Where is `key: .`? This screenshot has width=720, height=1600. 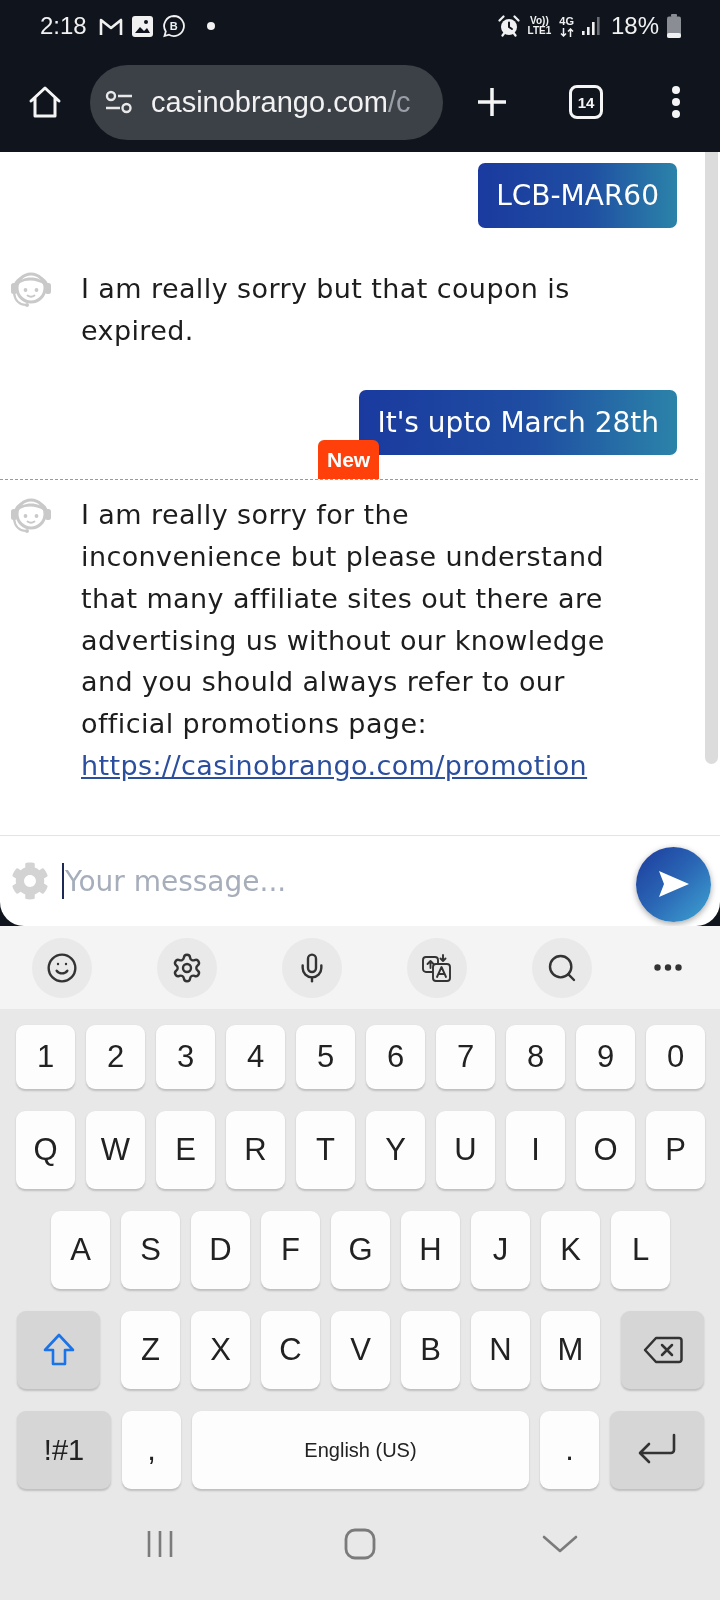
key: . is located at coordinates (569, 1450).